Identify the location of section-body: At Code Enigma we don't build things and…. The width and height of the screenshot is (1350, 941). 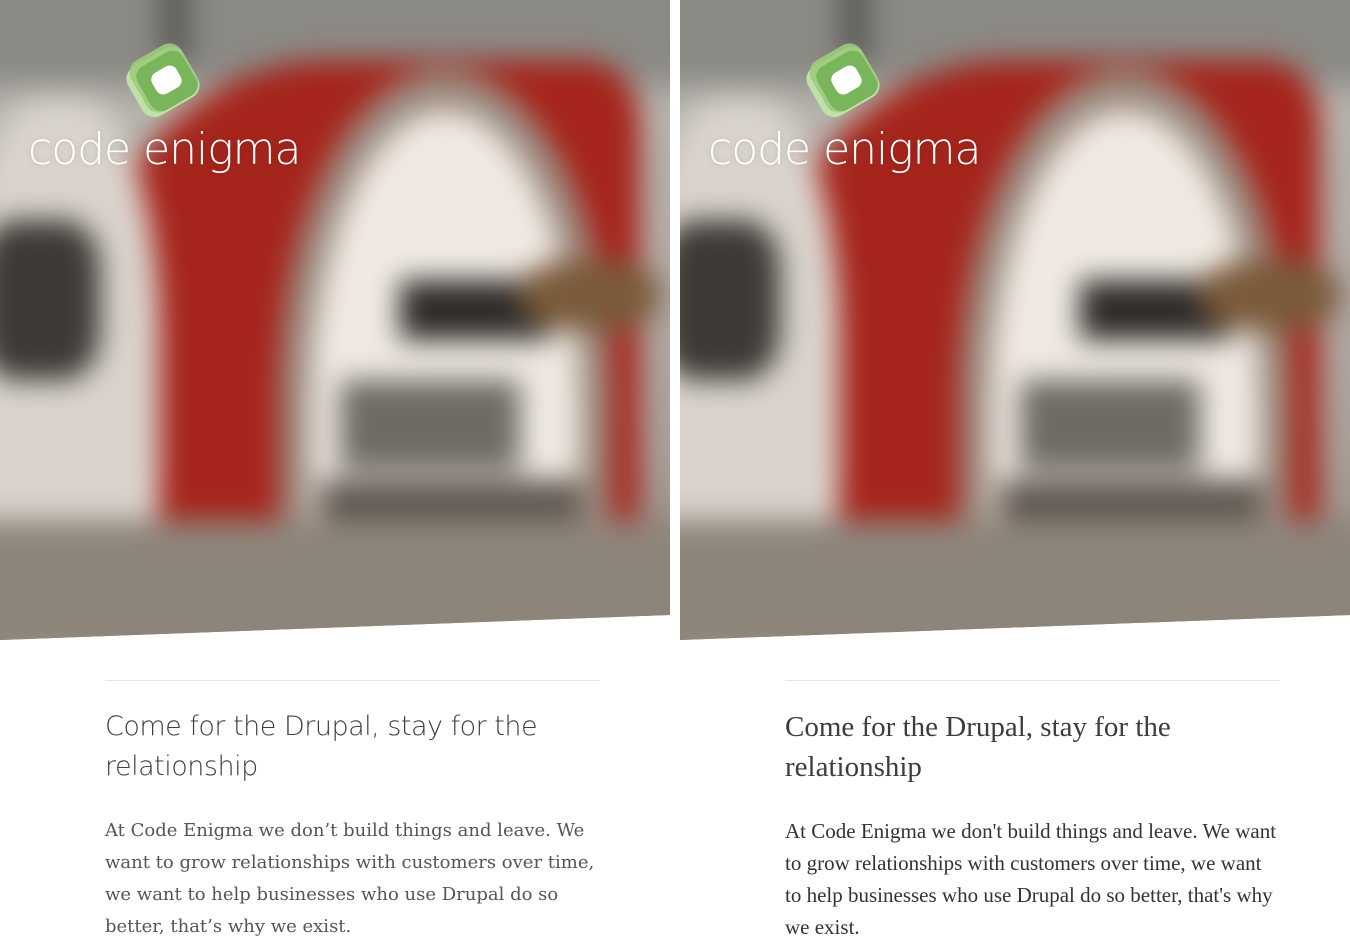
(1031, 879).